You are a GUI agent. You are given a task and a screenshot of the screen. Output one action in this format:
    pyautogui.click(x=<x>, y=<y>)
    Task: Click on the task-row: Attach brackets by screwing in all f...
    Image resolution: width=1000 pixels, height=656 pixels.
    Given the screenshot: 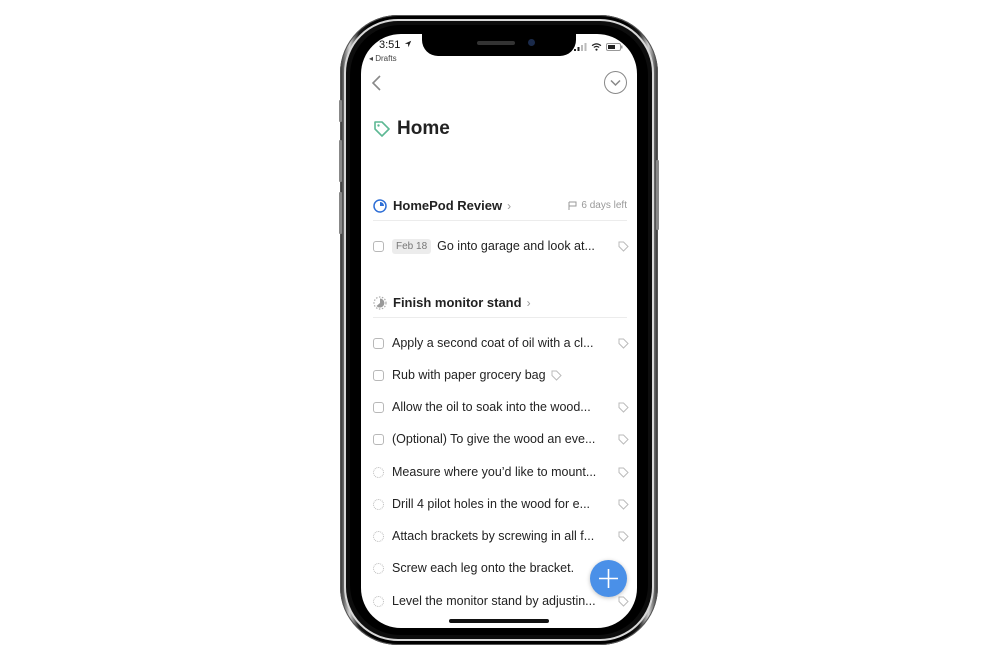 What is the action you would take?
    pyautogui.click(x=501, y=536)
    